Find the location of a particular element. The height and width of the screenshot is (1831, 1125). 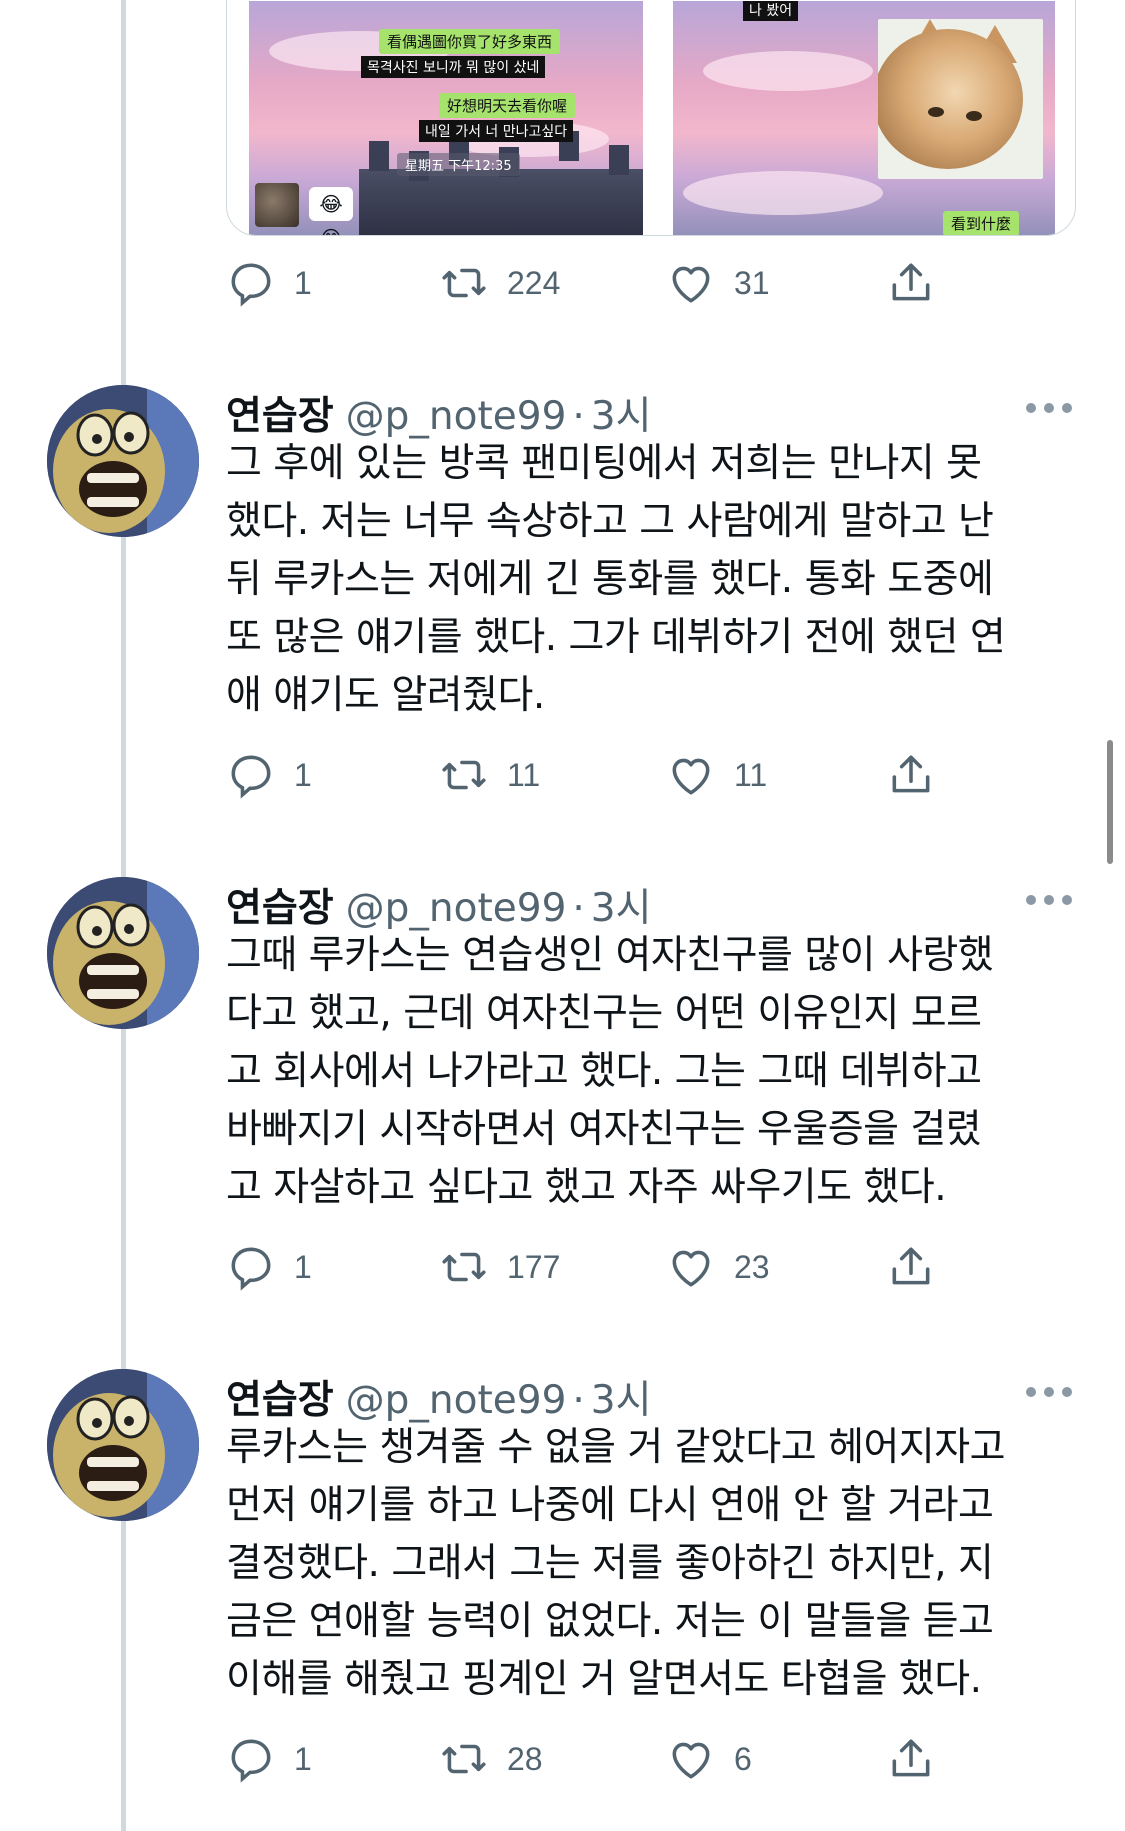

tweet-actions: 1 177 23 is located at coordinates (586, 1270).